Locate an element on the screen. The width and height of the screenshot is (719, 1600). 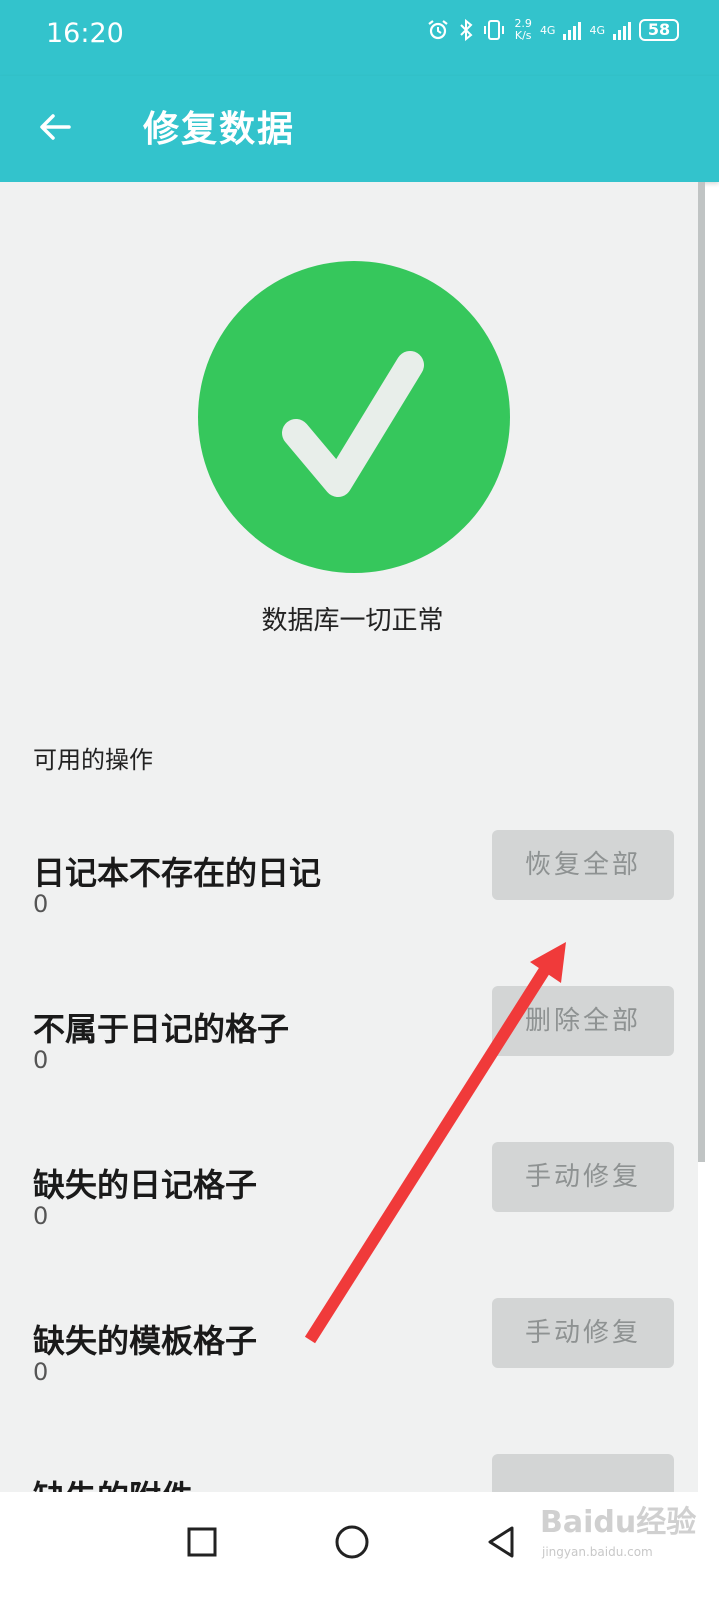
scrollbar is located at coordinates (701, 672).